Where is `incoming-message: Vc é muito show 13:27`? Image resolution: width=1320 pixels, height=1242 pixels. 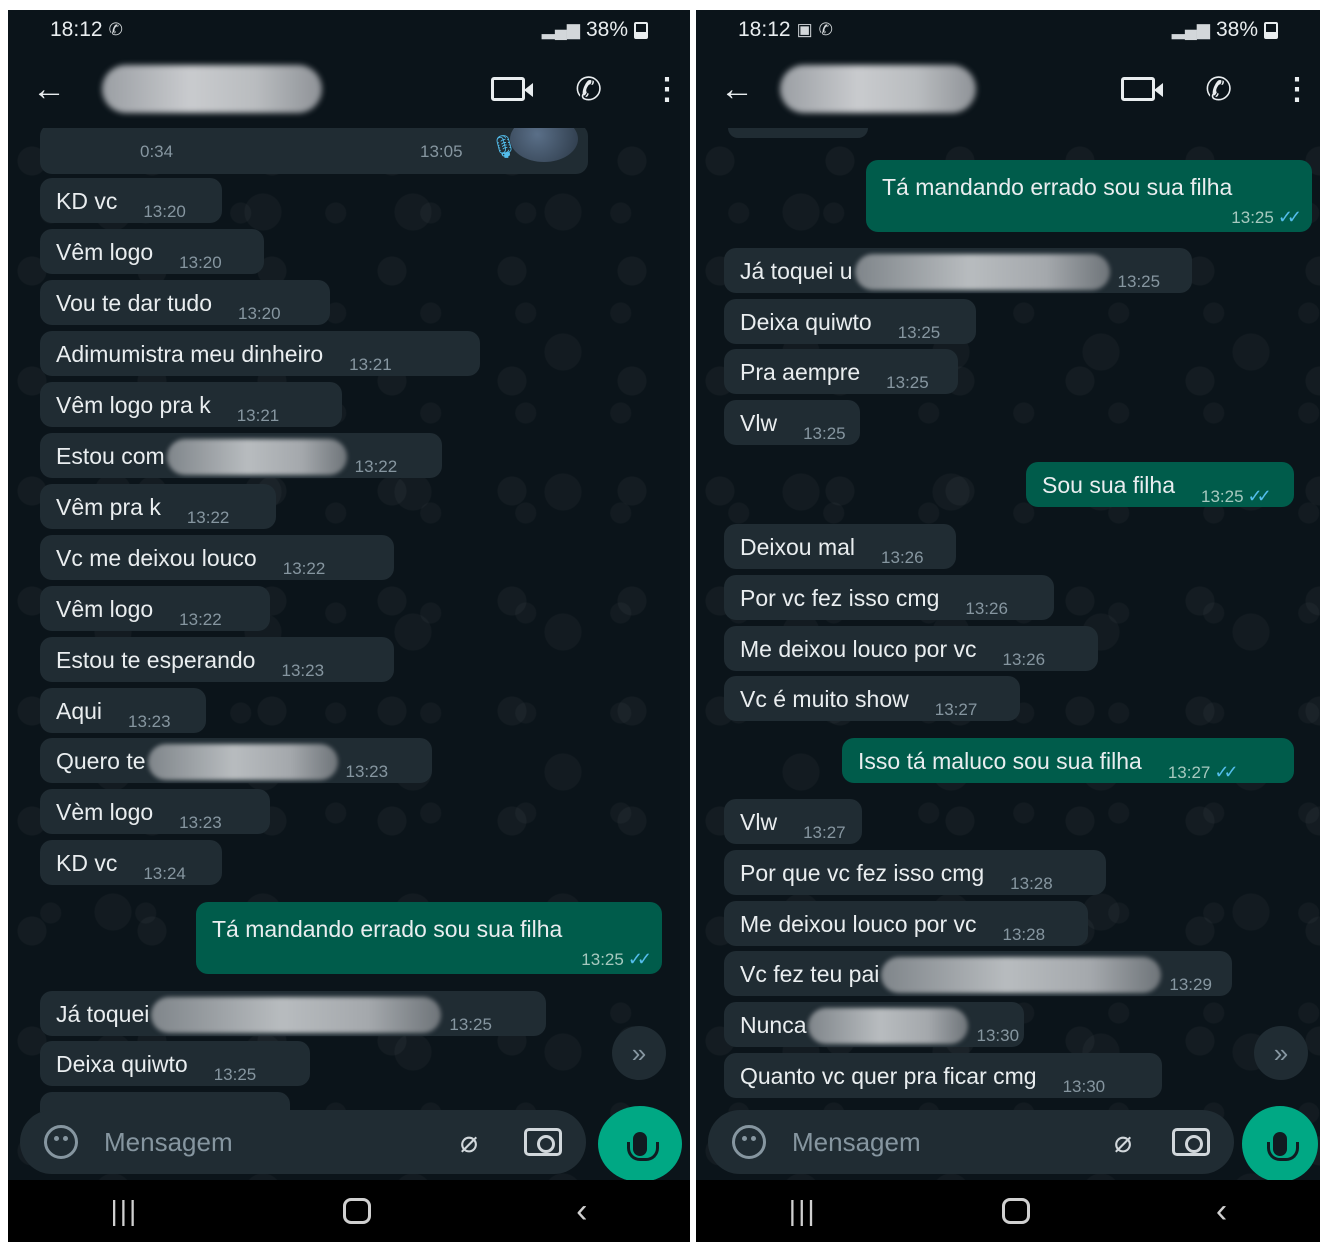
incoming-message: Vc é muito show 13:27 is located at coordinates (872, 698).